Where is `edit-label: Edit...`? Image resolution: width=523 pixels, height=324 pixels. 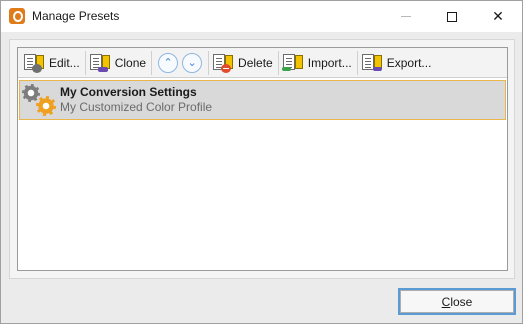
edit-label: Edit... is located at coordinates (64, 62).